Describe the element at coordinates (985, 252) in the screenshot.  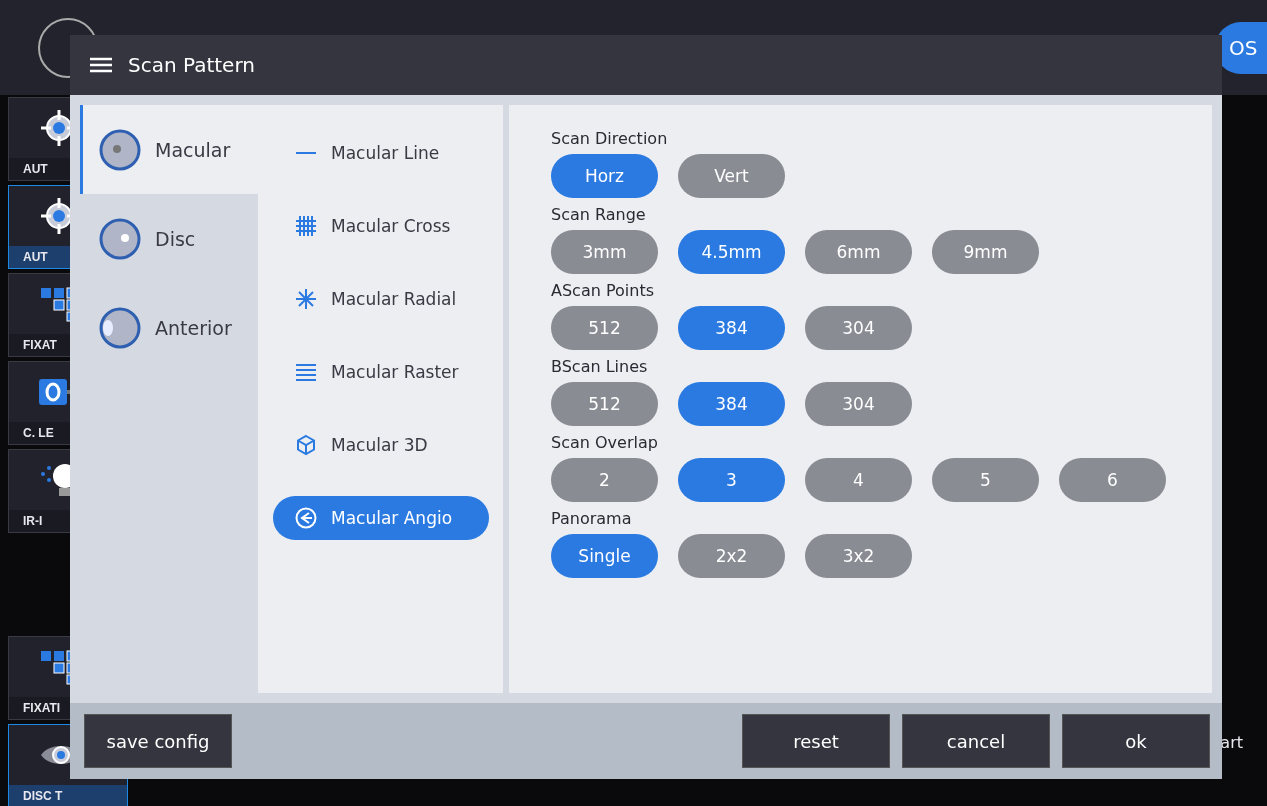
I see `option-button: 9mm` at that location.